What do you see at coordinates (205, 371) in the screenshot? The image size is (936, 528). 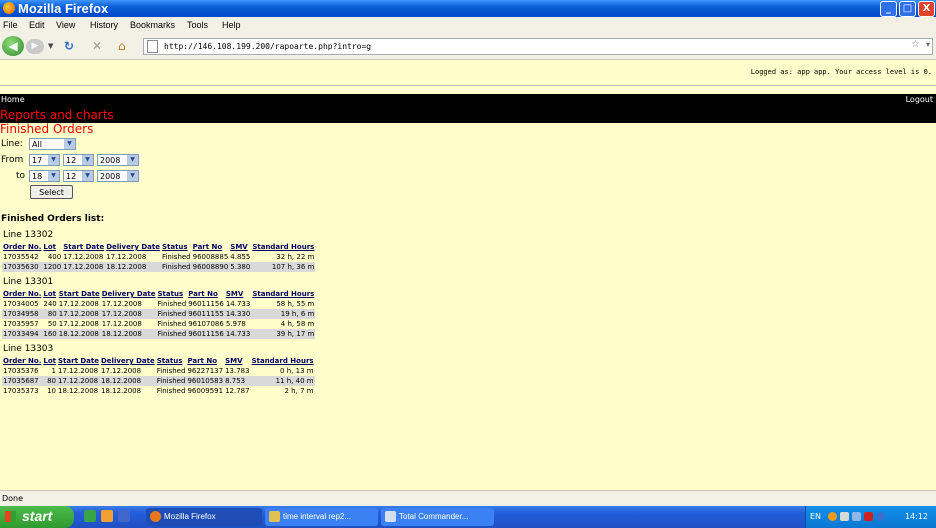 I see `table-cell: 96227137` at bounding box center [205, 371].